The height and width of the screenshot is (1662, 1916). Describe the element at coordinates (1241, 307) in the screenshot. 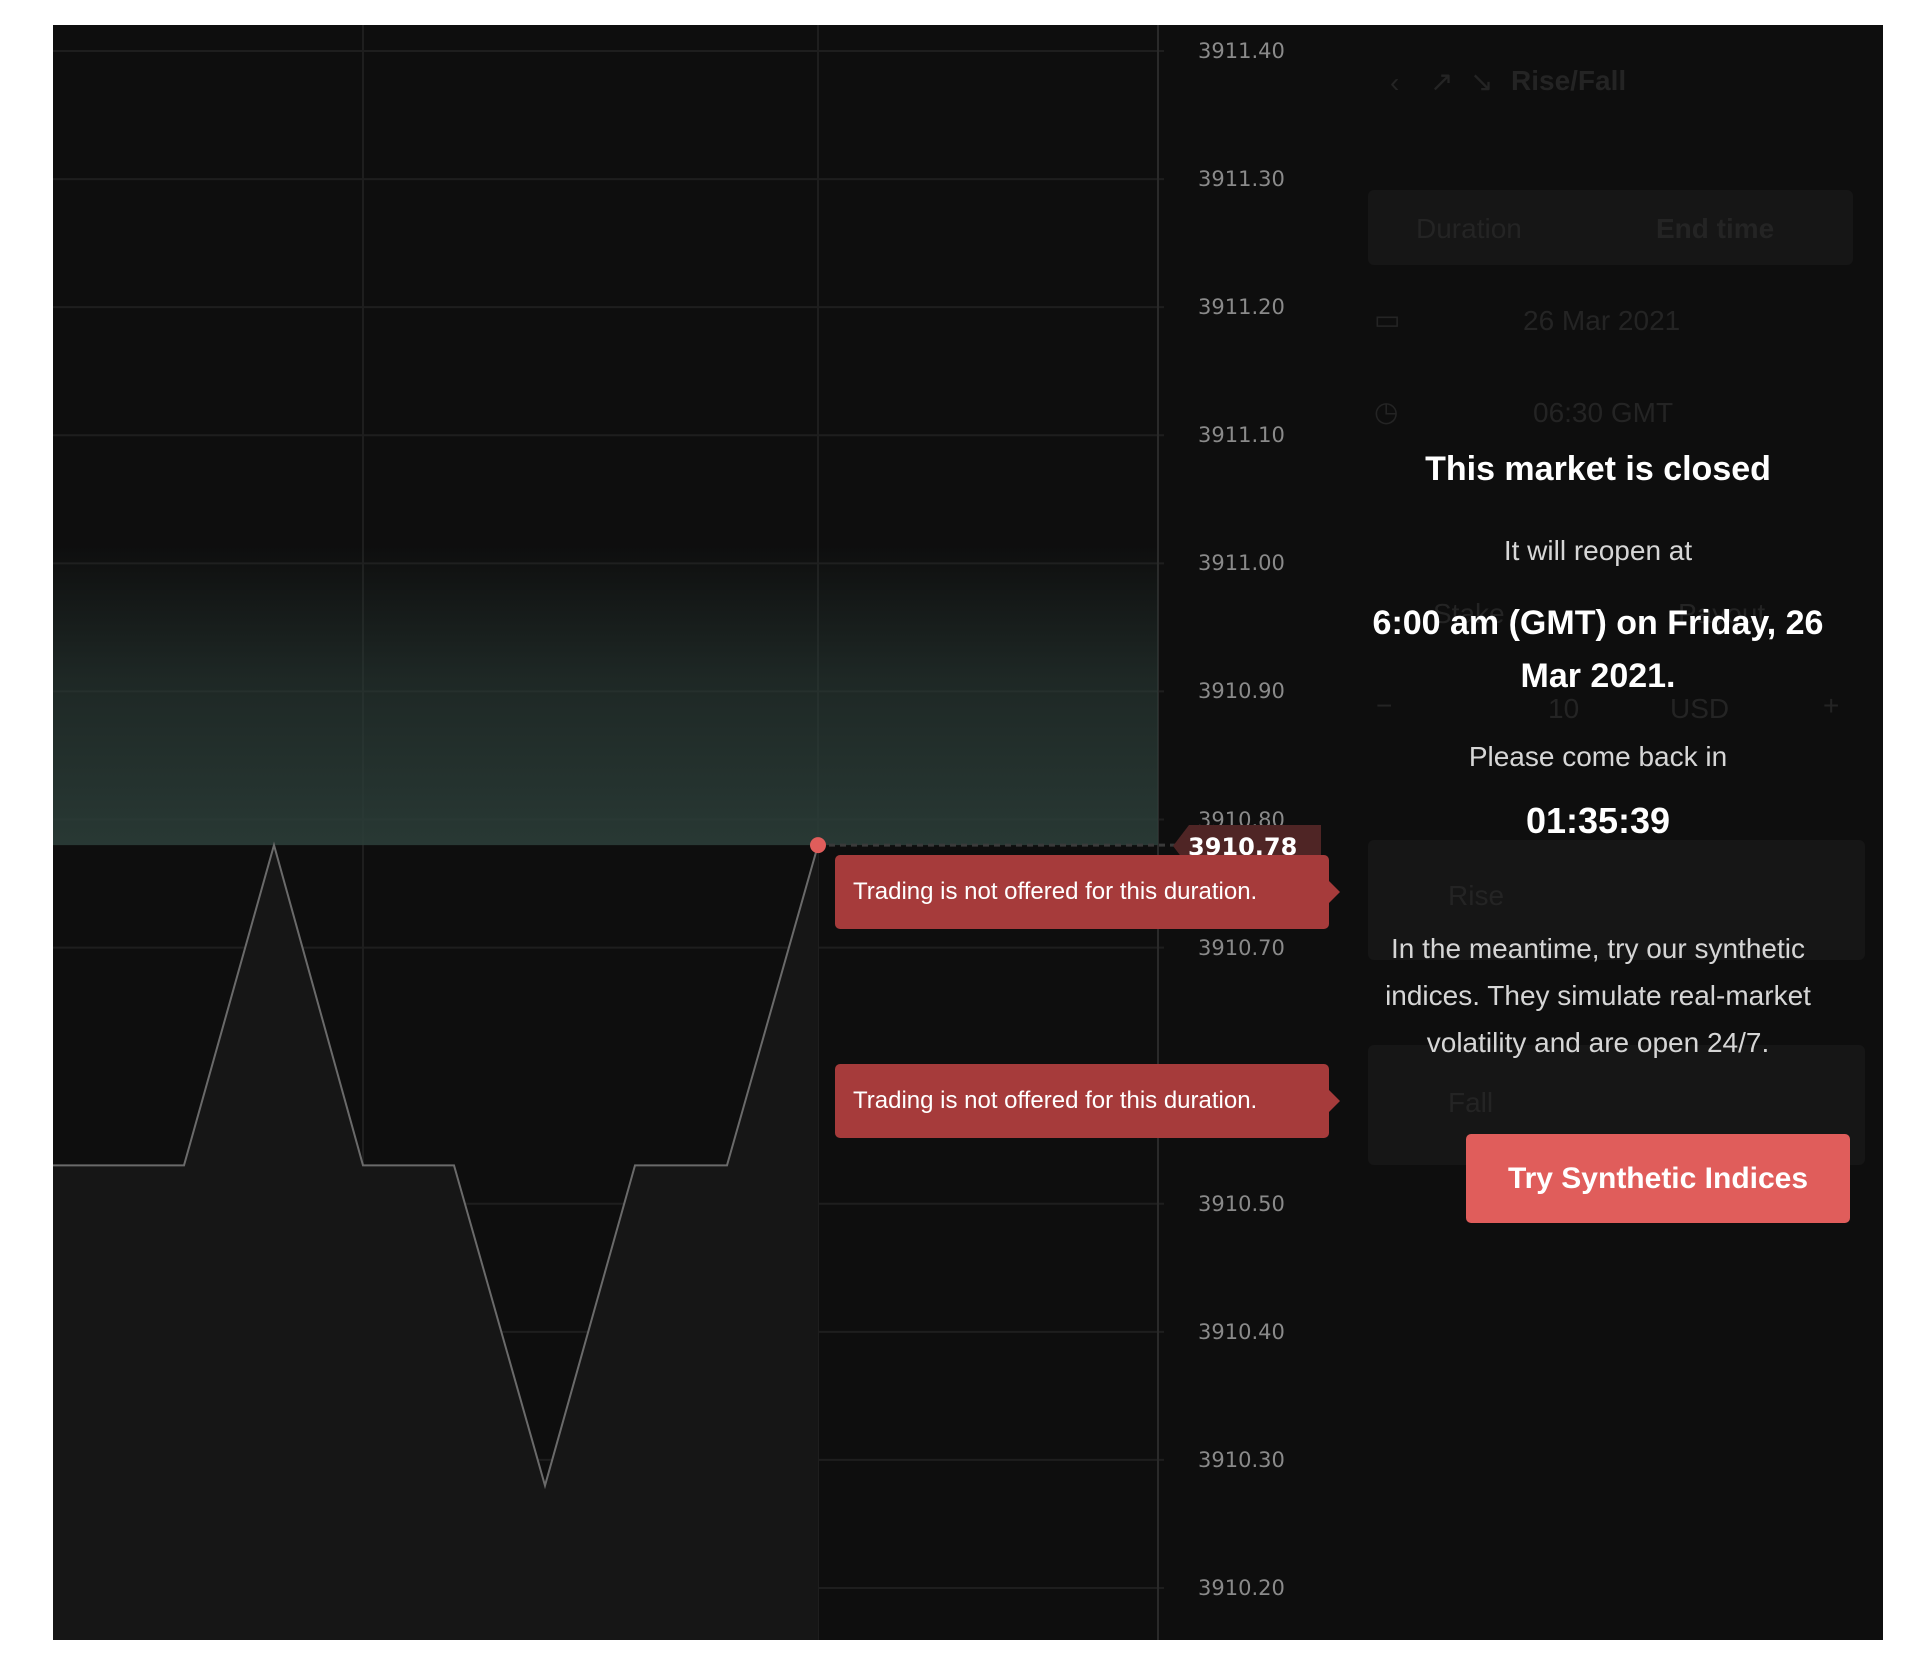

I see `y-tick-label: 3911.20` at that location.